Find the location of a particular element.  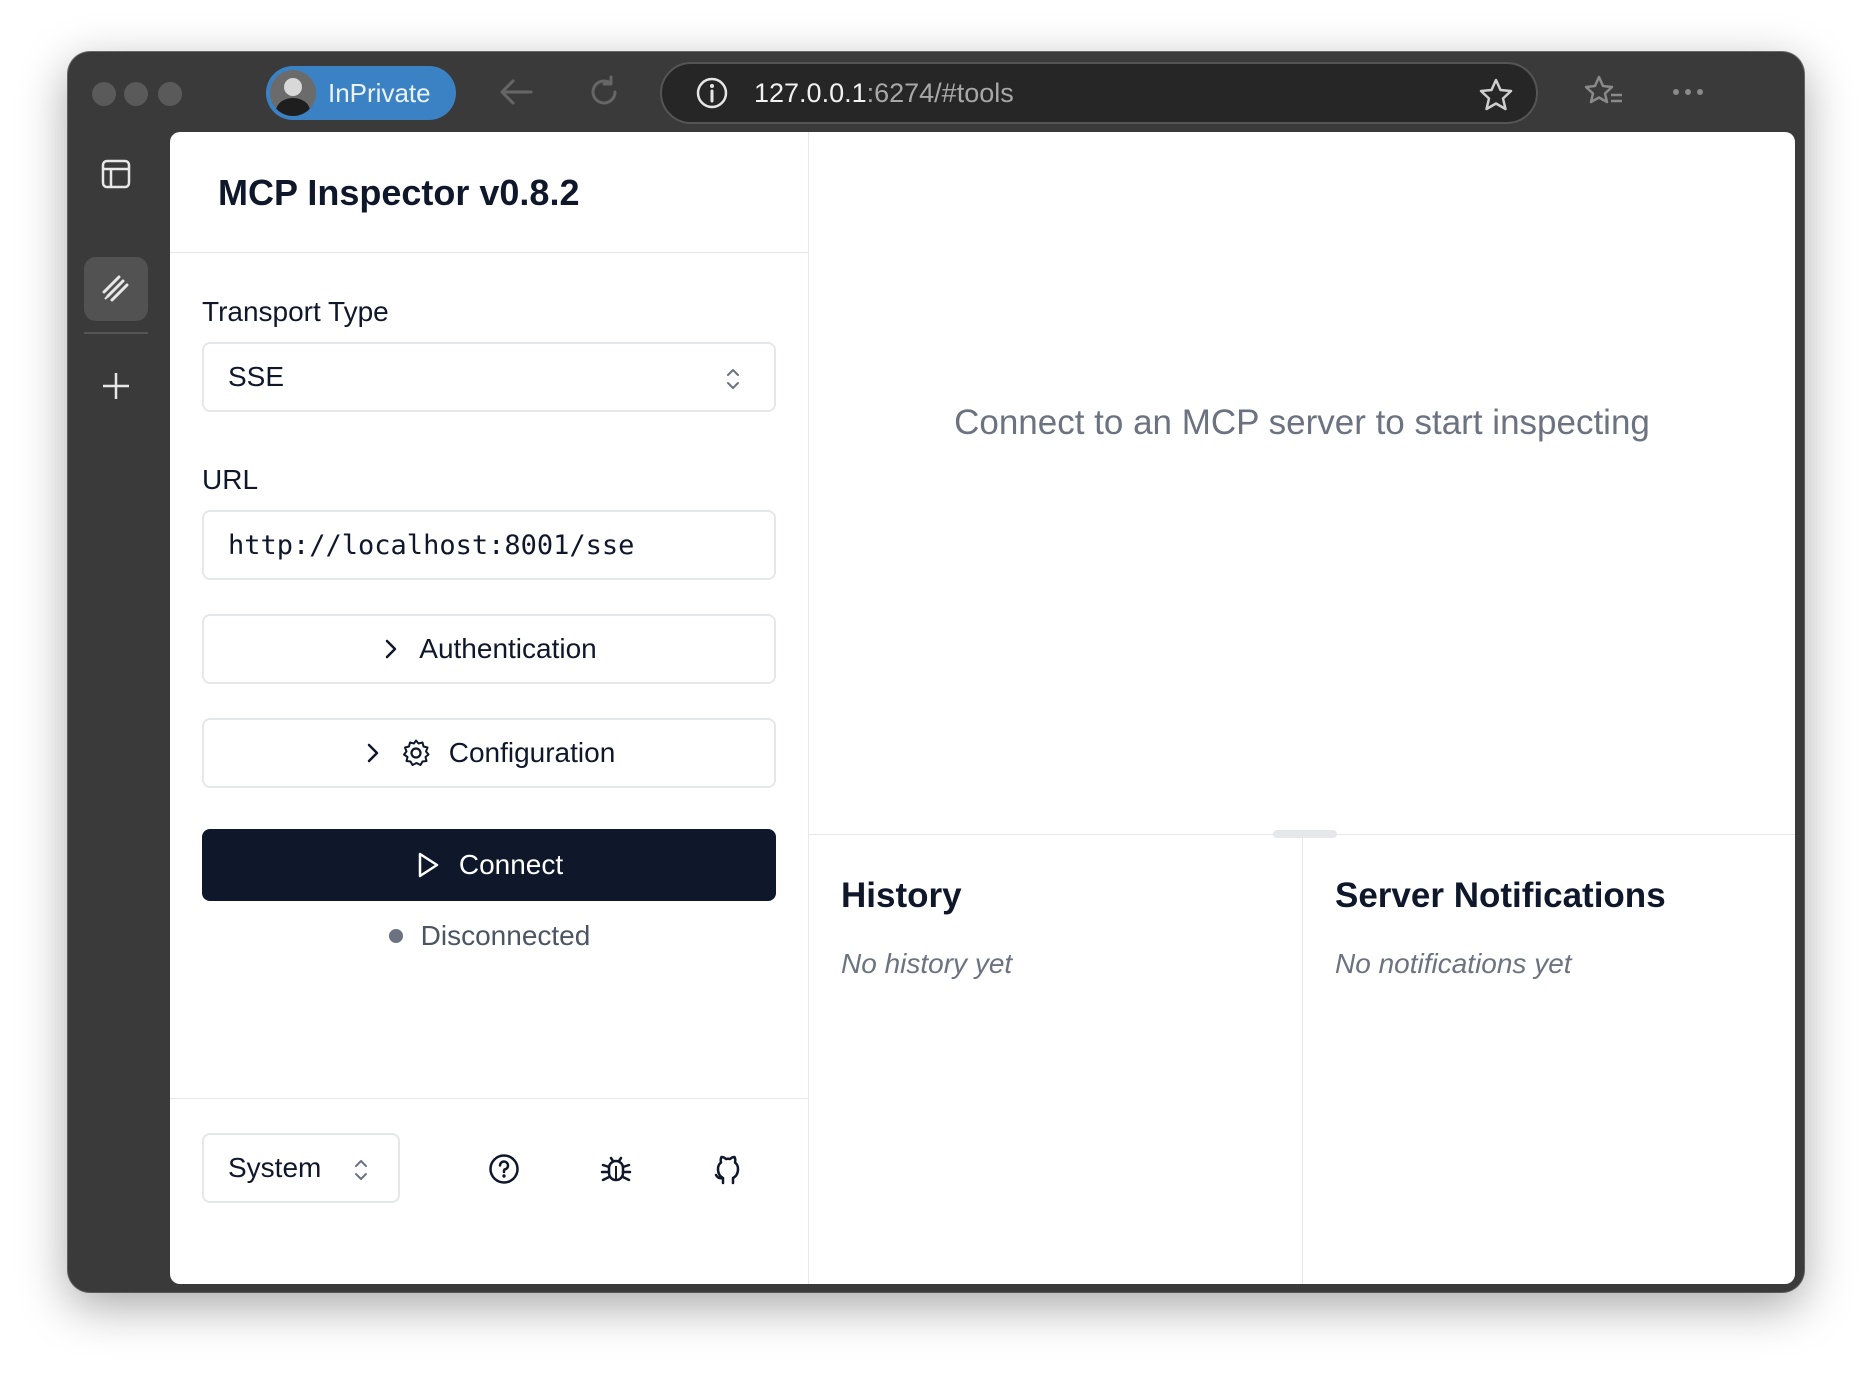

back-arrow-icon is located at coordinates (516, 92).